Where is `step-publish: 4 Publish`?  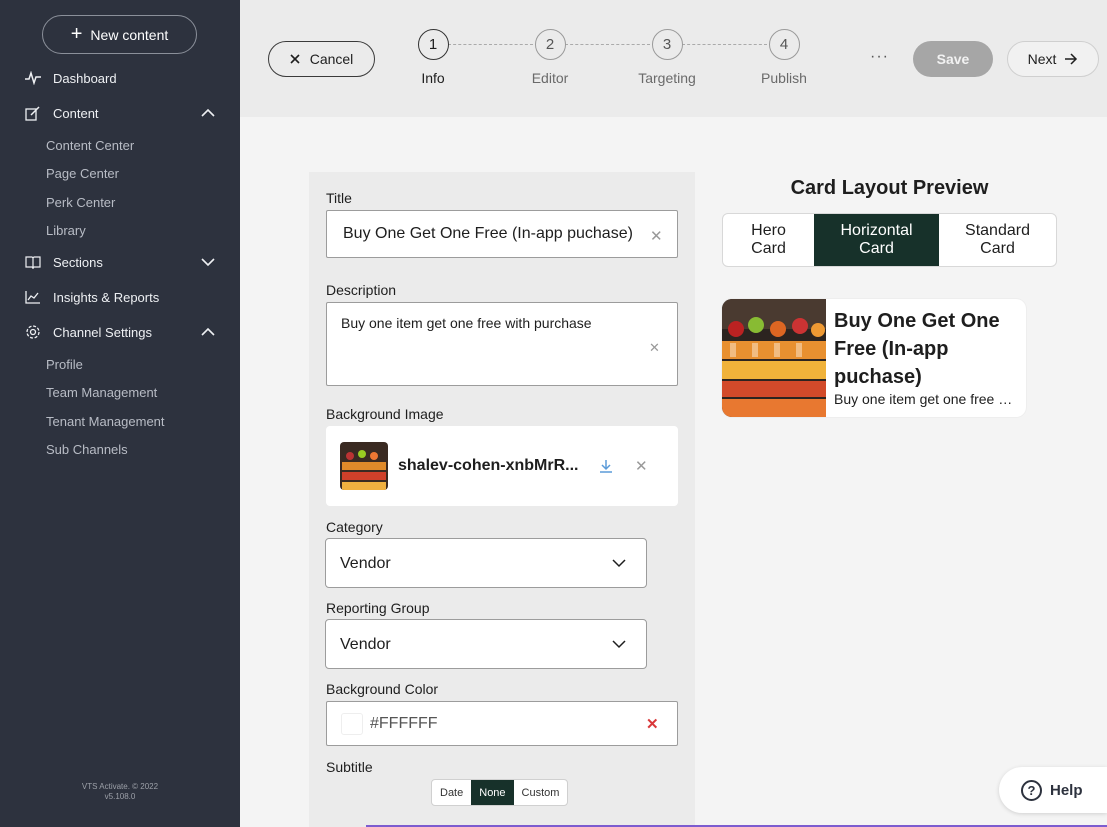
step-publish: 4 Publish is located at coordinates (784, 57).